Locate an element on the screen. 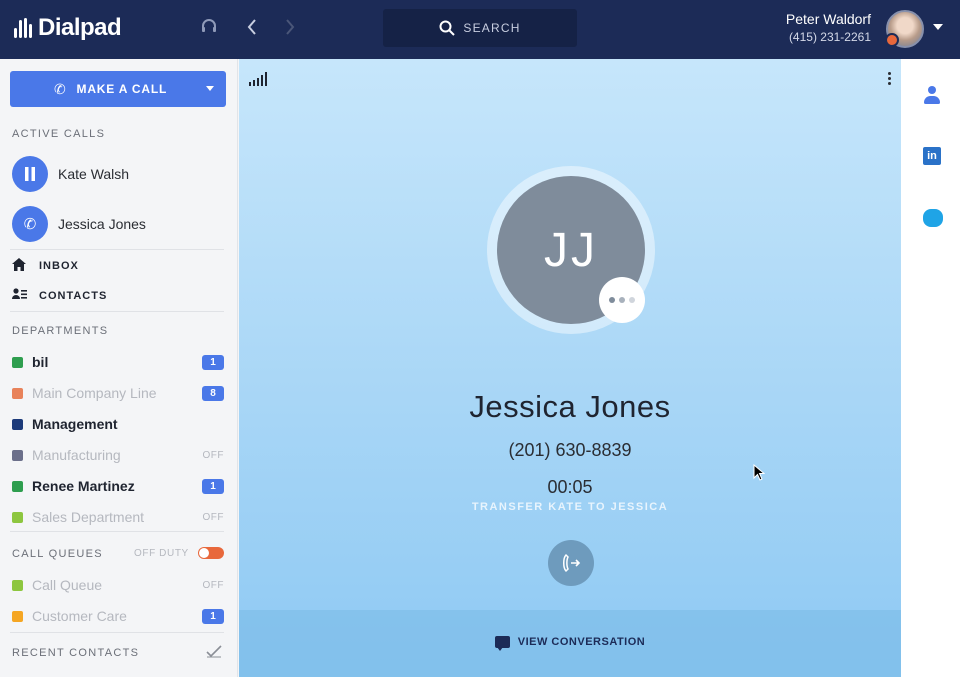  user-phone: (415) 231-2261 is located at coordinates (829, 37).